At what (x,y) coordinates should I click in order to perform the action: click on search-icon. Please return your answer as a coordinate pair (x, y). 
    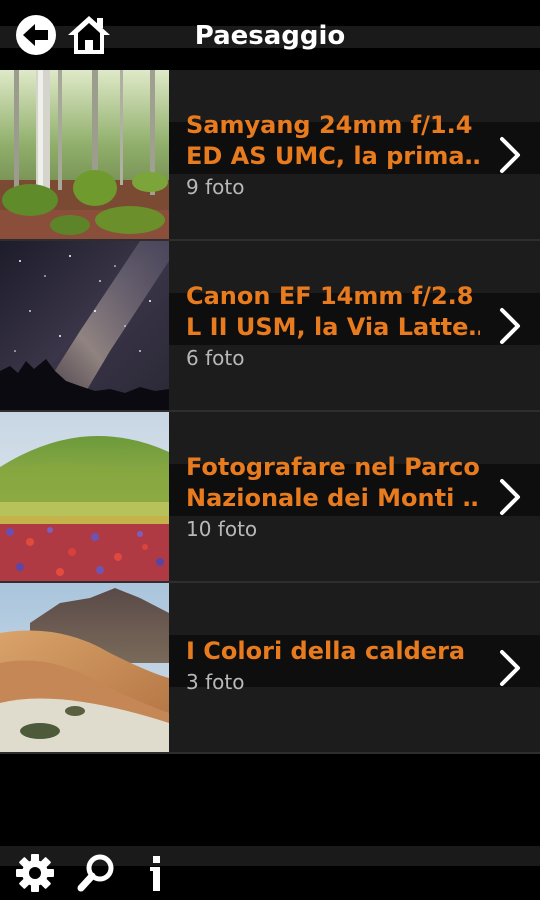
    Looking at the image, I should click on (95, 873).